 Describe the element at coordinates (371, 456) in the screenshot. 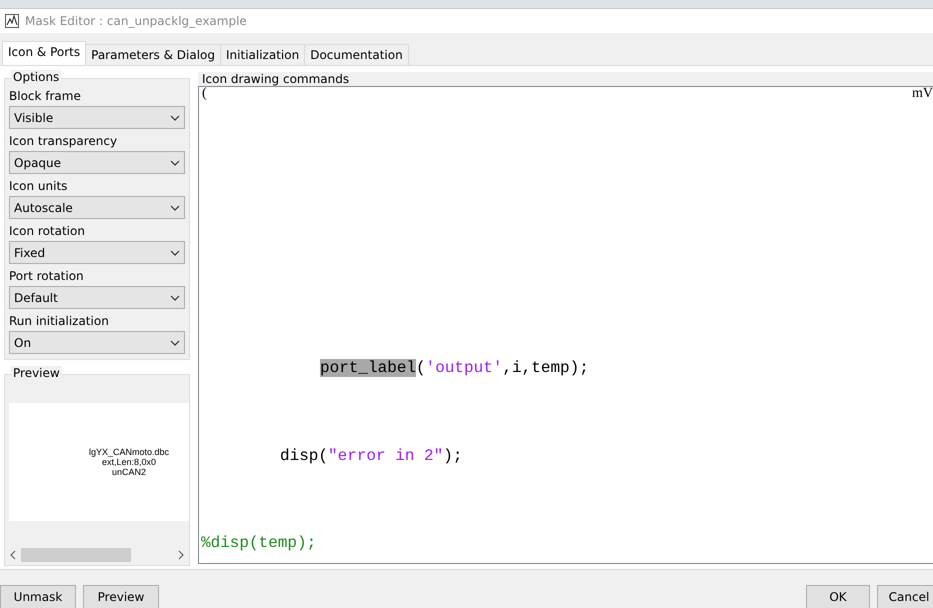

I see `code-line: disp("error in 2");` at that location.